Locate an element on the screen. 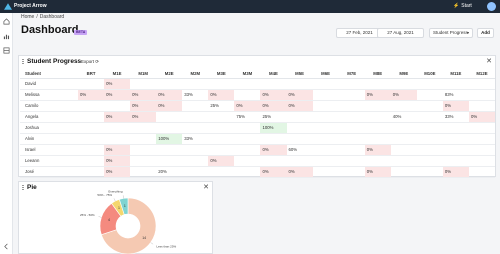 The height and width of the screenshot is (254, 500). grid-icon is located at coordinates (6, 50).